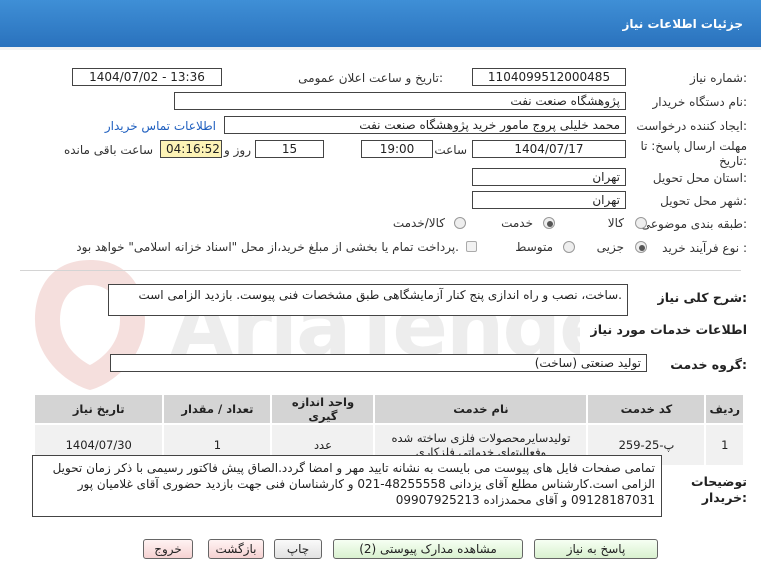  Describe the element at coordinates (549, 223) in the screenshot. I see `category-service-radio` at that location.